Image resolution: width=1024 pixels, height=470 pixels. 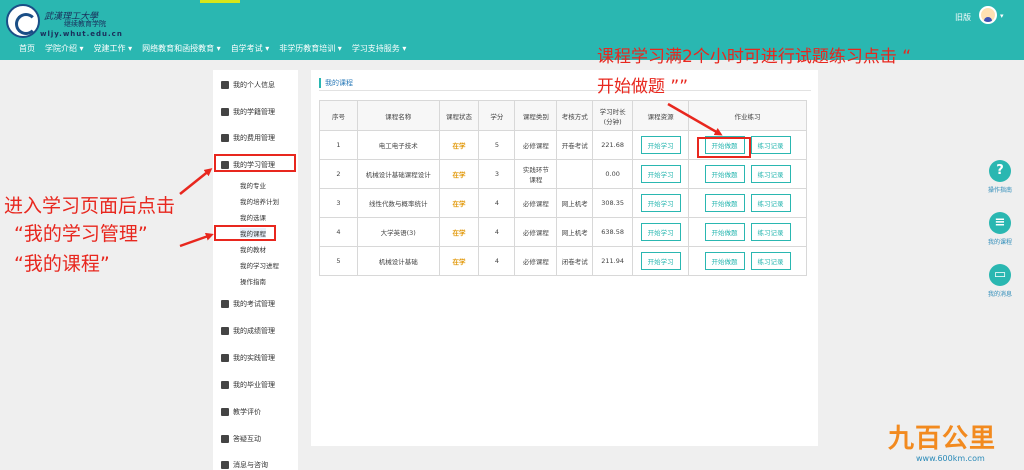 What do you see at coordinates (23, 21) in the screenshot?
I see `logo-emblem-icon` at bounding box center [23, 21].